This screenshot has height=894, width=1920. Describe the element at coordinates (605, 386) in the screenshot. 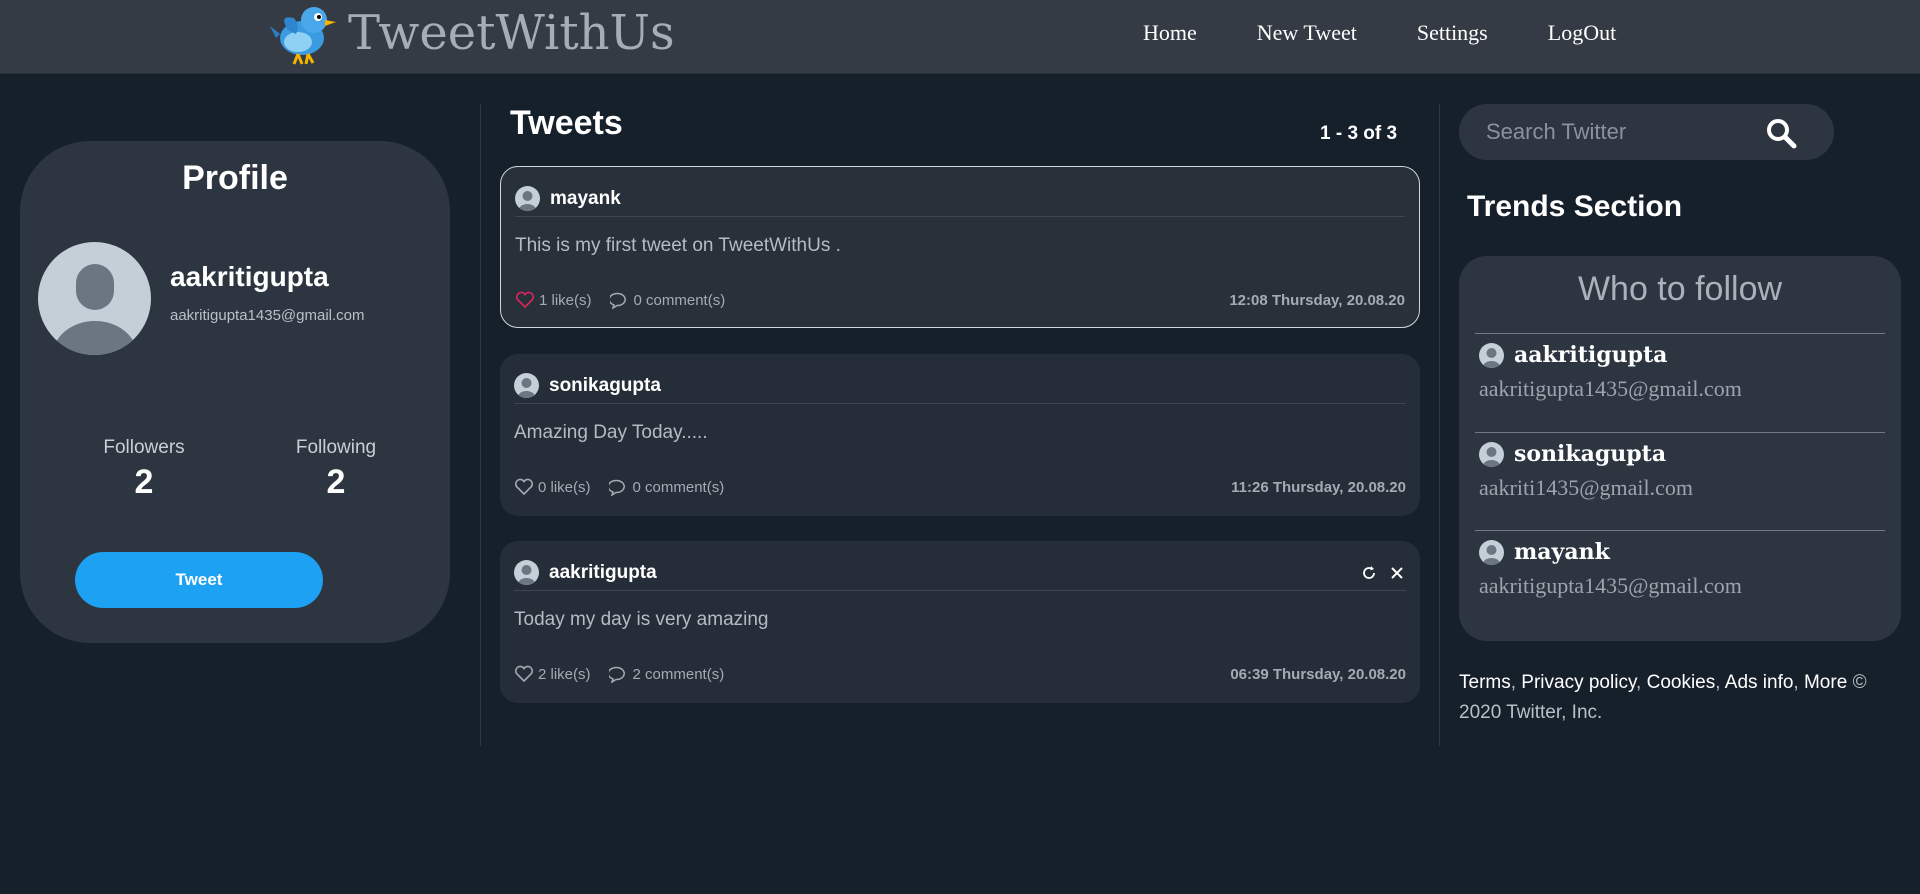

I see `tweet-username: sonikagupta` at that location.